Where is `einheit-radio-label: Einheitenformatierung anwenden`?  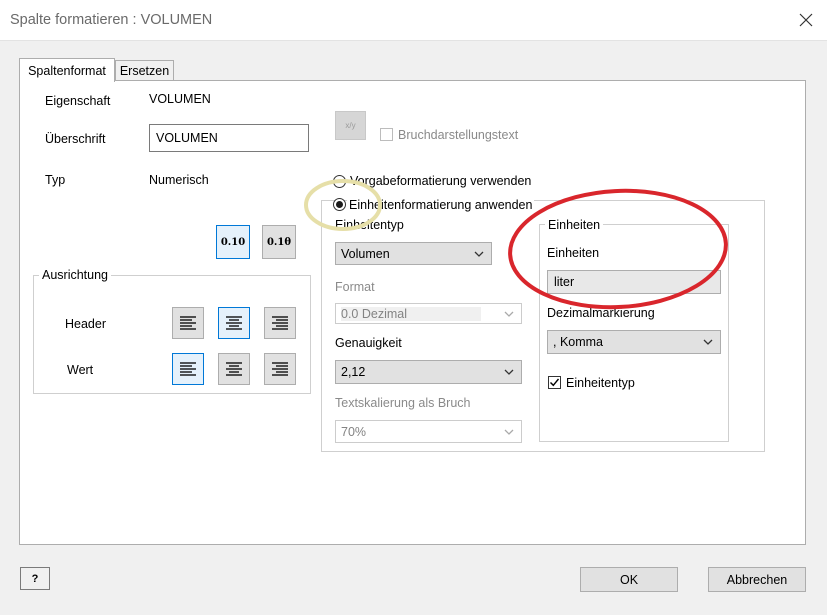 einheit-radio-label: Einheitenformatierung anwenden is located at coordinates (441, 205).